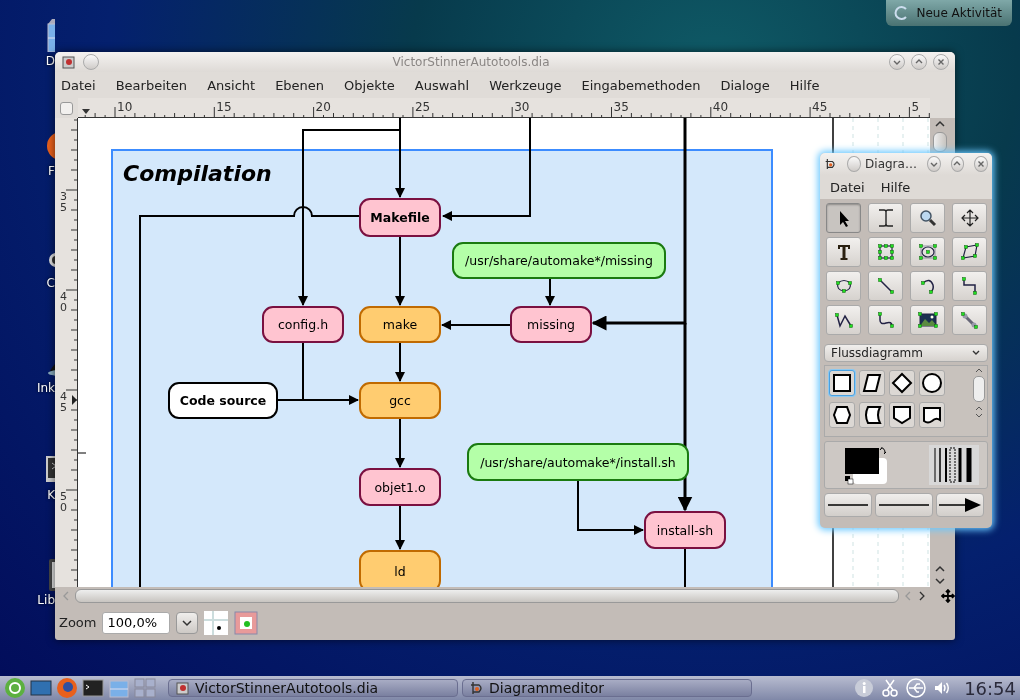 This screenshot has width=1020, height=700. Describe the element at coordinates (522, 107) in the screenshot. I see `ruler-label: 30` at that location.